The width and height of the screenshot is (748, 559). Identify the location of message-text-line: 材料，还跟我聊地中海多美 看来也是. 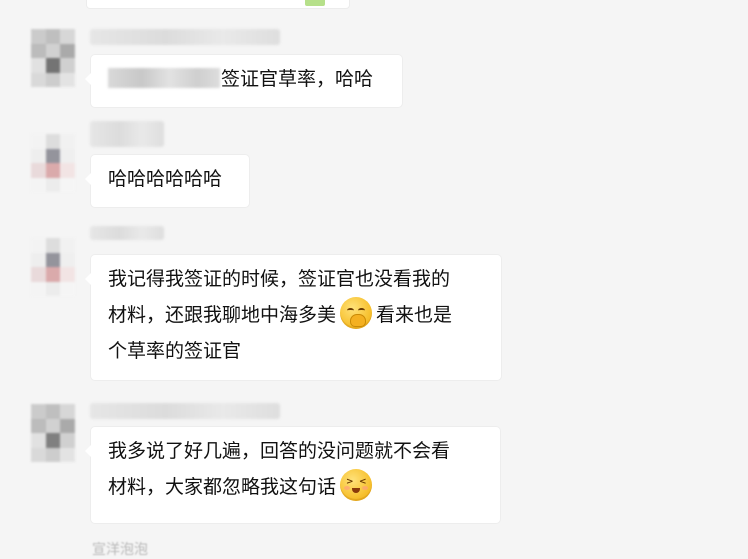
(296, 315).